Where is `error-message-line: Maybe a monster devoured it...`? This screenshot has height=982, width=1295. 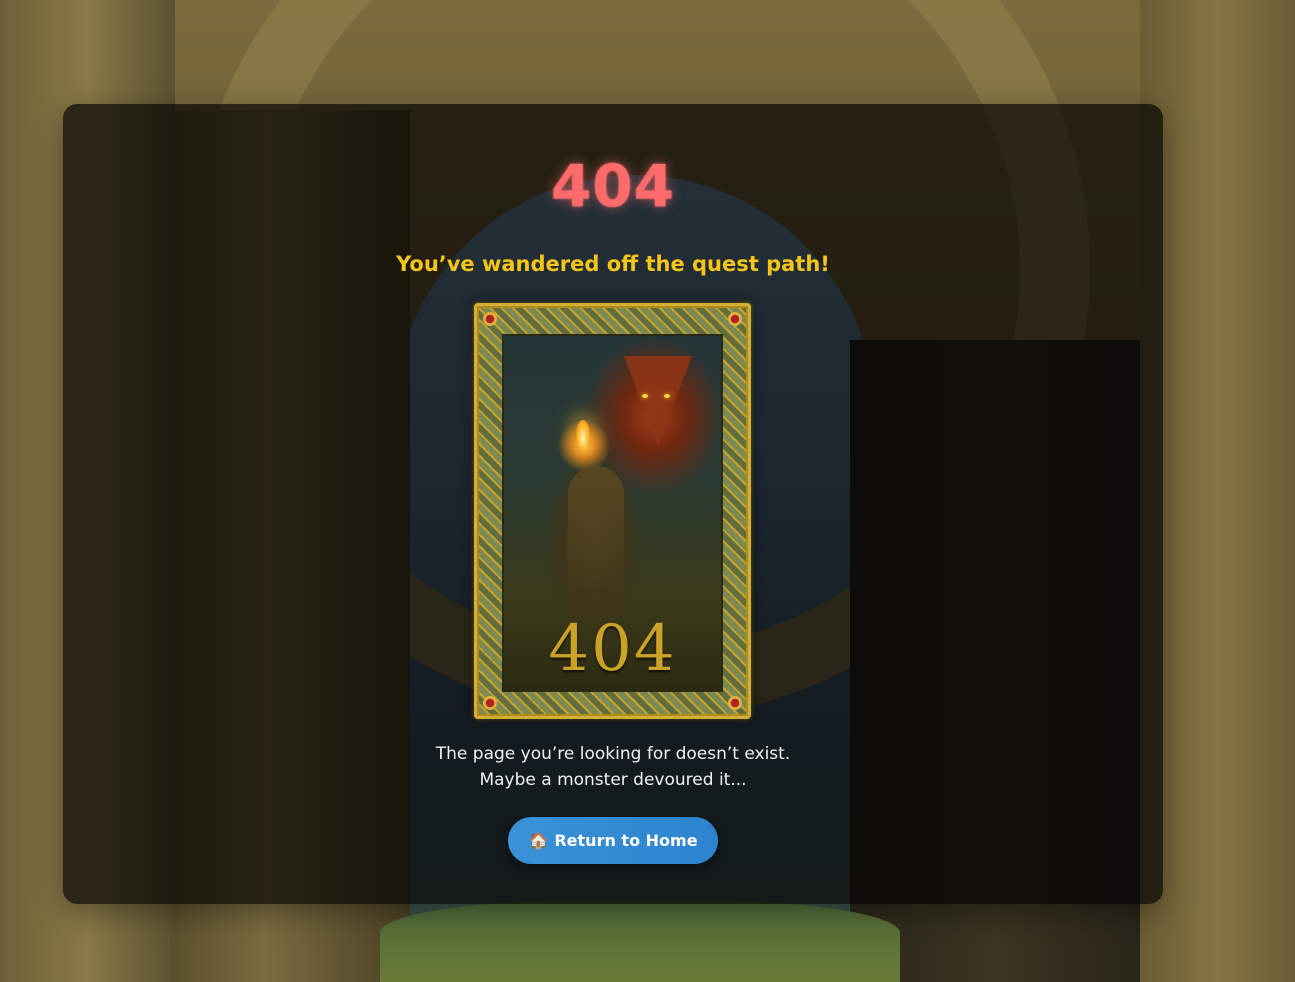
error-message-line: Maybe a monster devoured it... is located at coordinates (613, 780).